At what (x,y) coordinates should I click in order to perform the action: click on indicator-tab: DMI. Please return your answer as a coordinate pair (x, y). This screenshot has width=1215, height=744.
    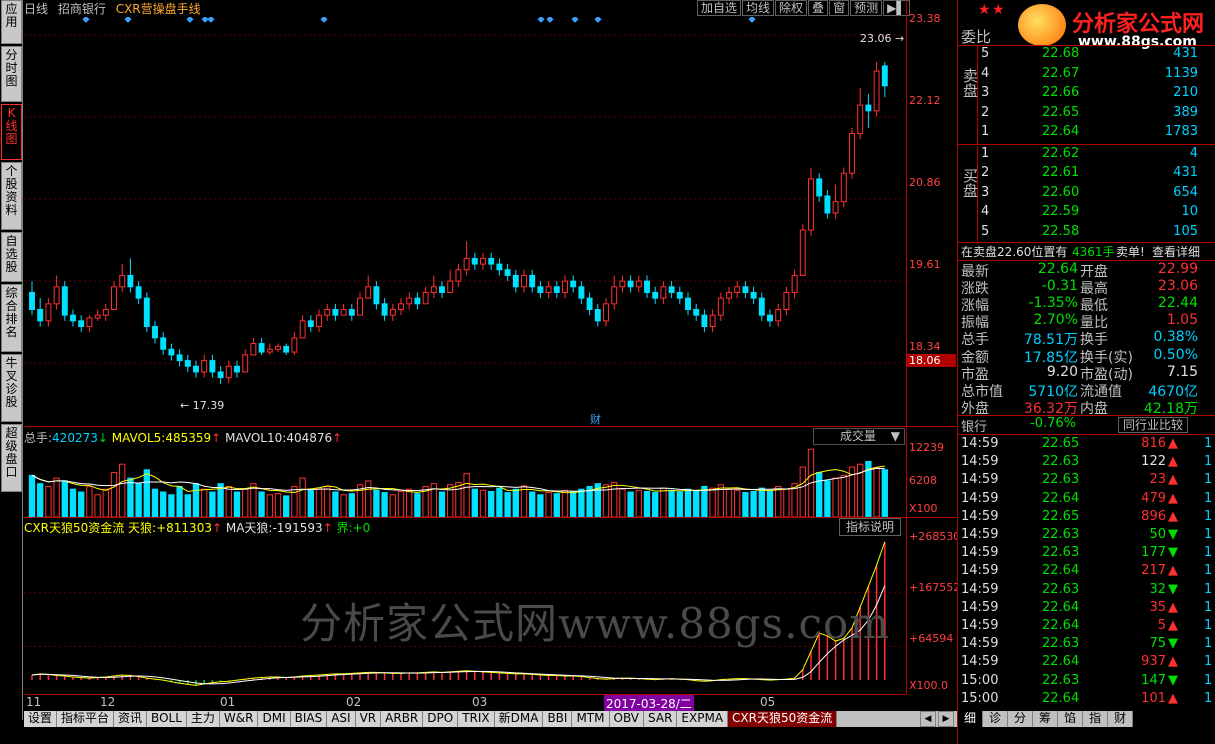
    Looking at the image, I should click on (274, 719).